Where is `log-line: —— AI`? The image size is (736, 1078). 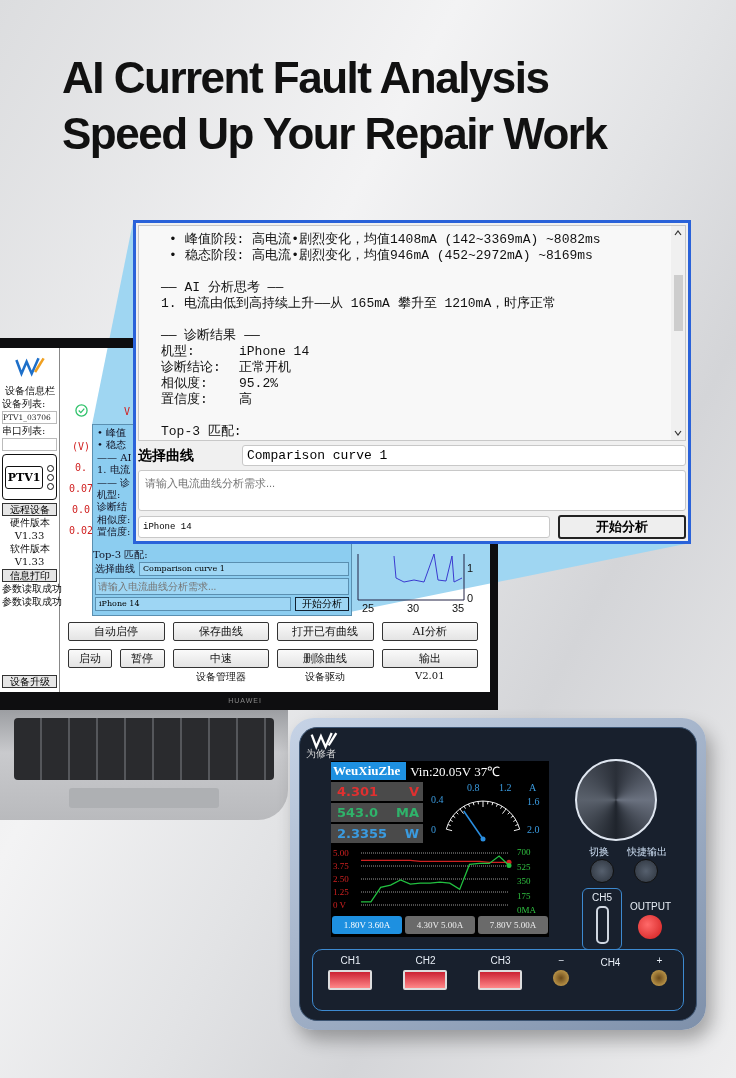
log-line: —— AI is located at coordinates (115, 457).